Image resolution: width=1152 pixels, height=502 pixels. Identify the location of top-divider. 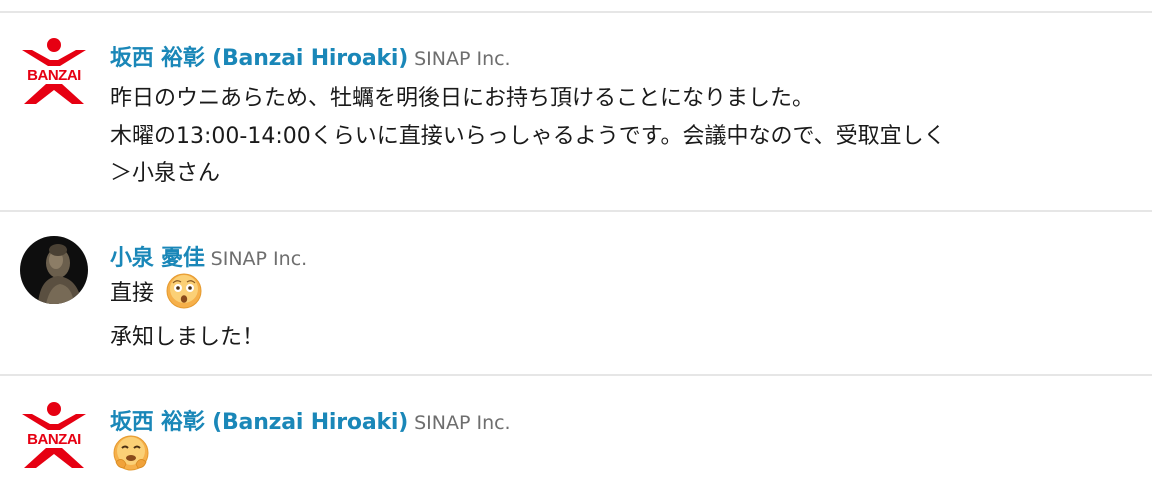
(576, 12).